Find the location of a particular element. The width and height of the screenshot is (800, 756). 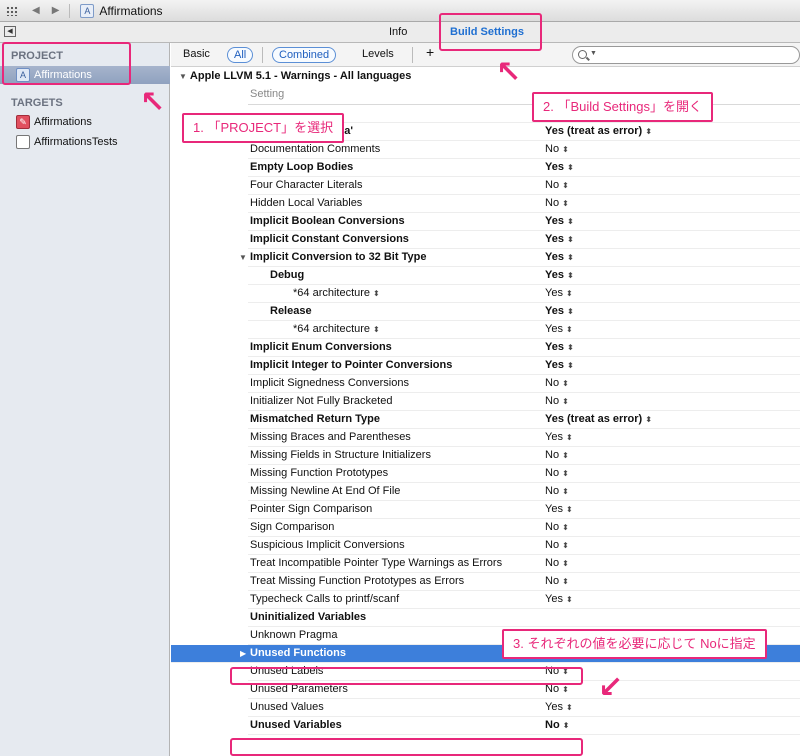

arrow-to-project-icon: ↖ is located at coordinates (153, 102).